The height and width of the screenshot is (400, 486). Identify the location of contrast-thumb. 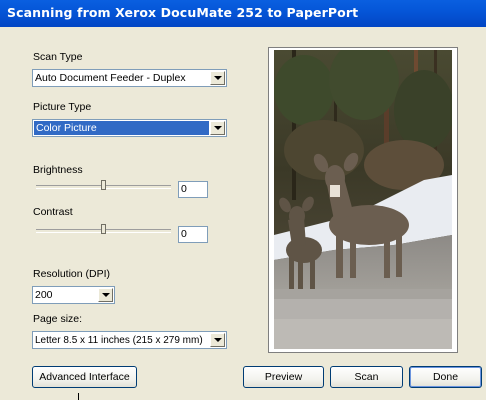
(103, 229).